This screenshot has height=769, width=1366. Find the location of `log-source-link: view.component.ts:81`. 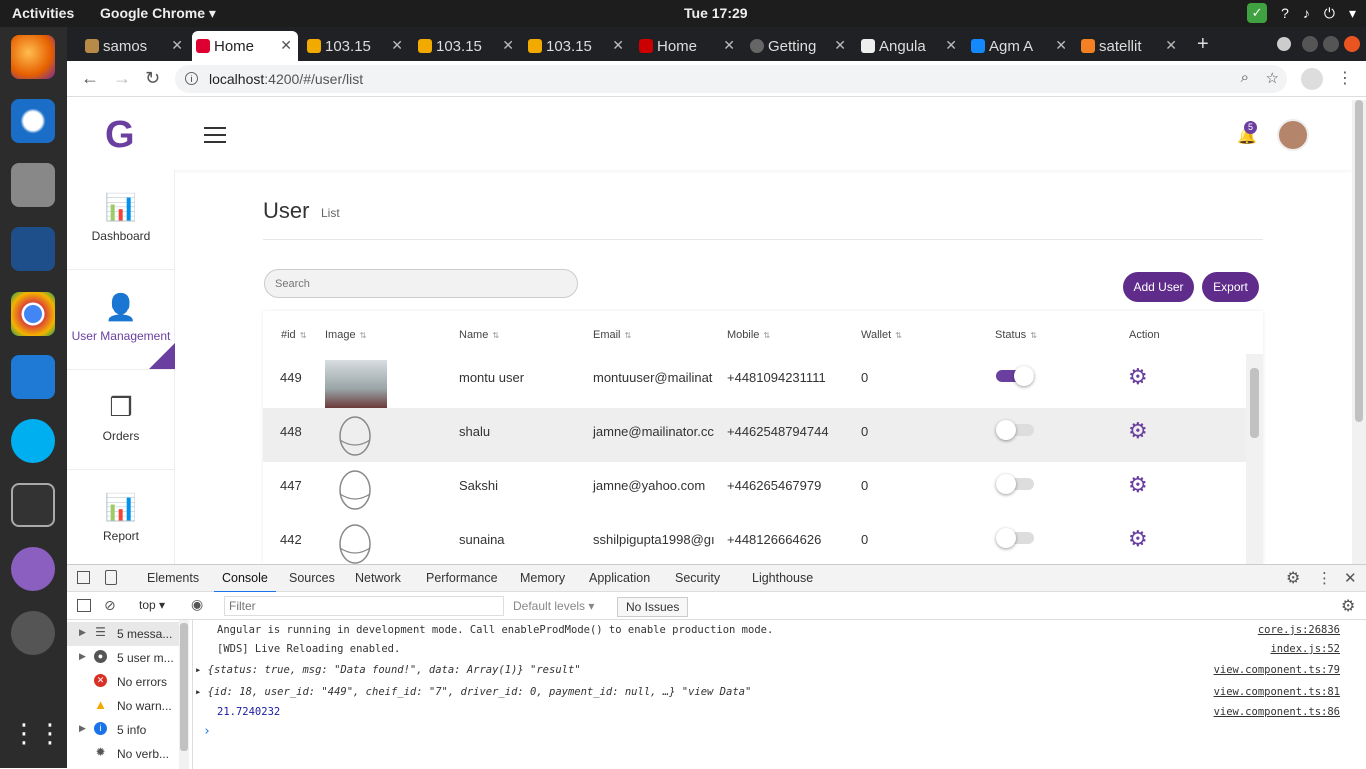

log-source-link: view.component.ts:81 is located at coordinates (1277, 692).